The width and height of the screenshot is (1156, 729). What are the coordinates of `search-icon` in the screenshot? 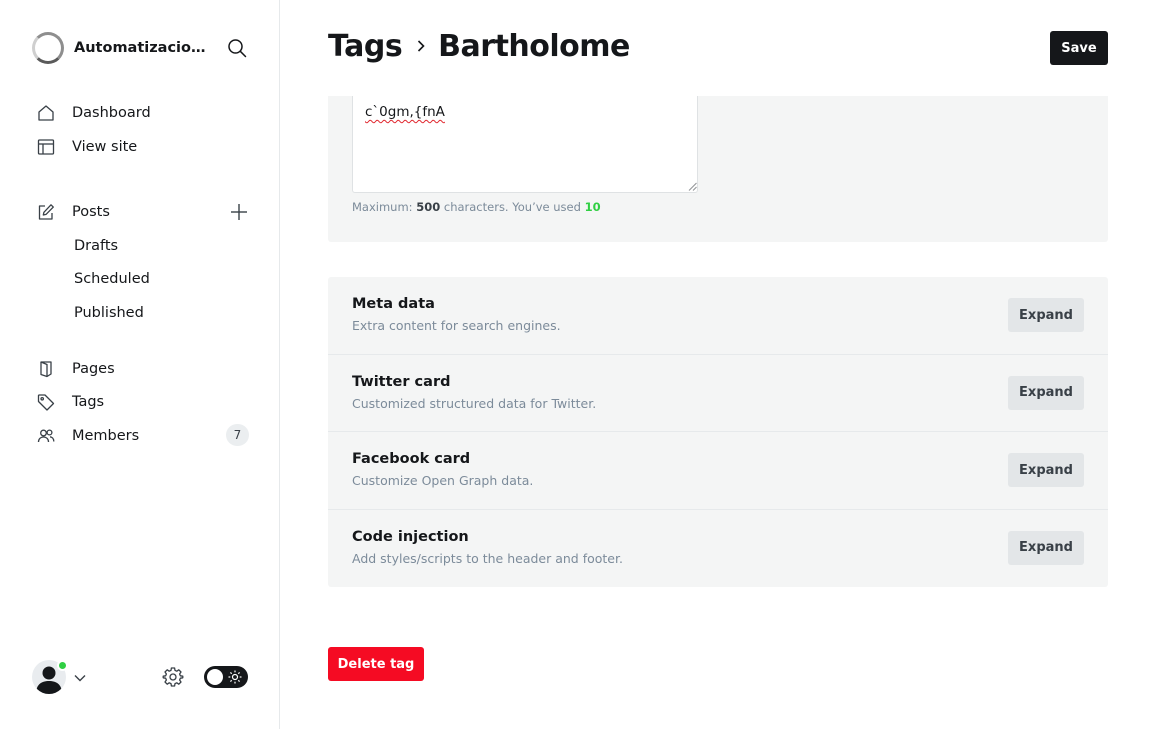 It's located at (237, 48).